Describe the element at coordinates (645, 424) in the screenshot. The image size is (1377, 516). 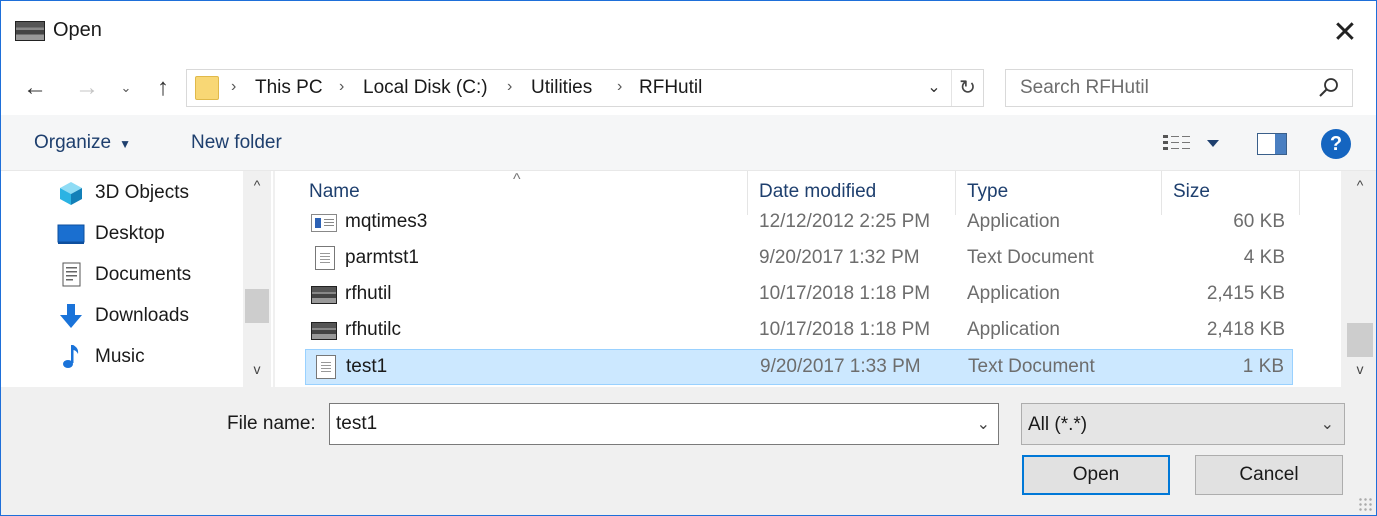
I see `file-name-field` at that location.